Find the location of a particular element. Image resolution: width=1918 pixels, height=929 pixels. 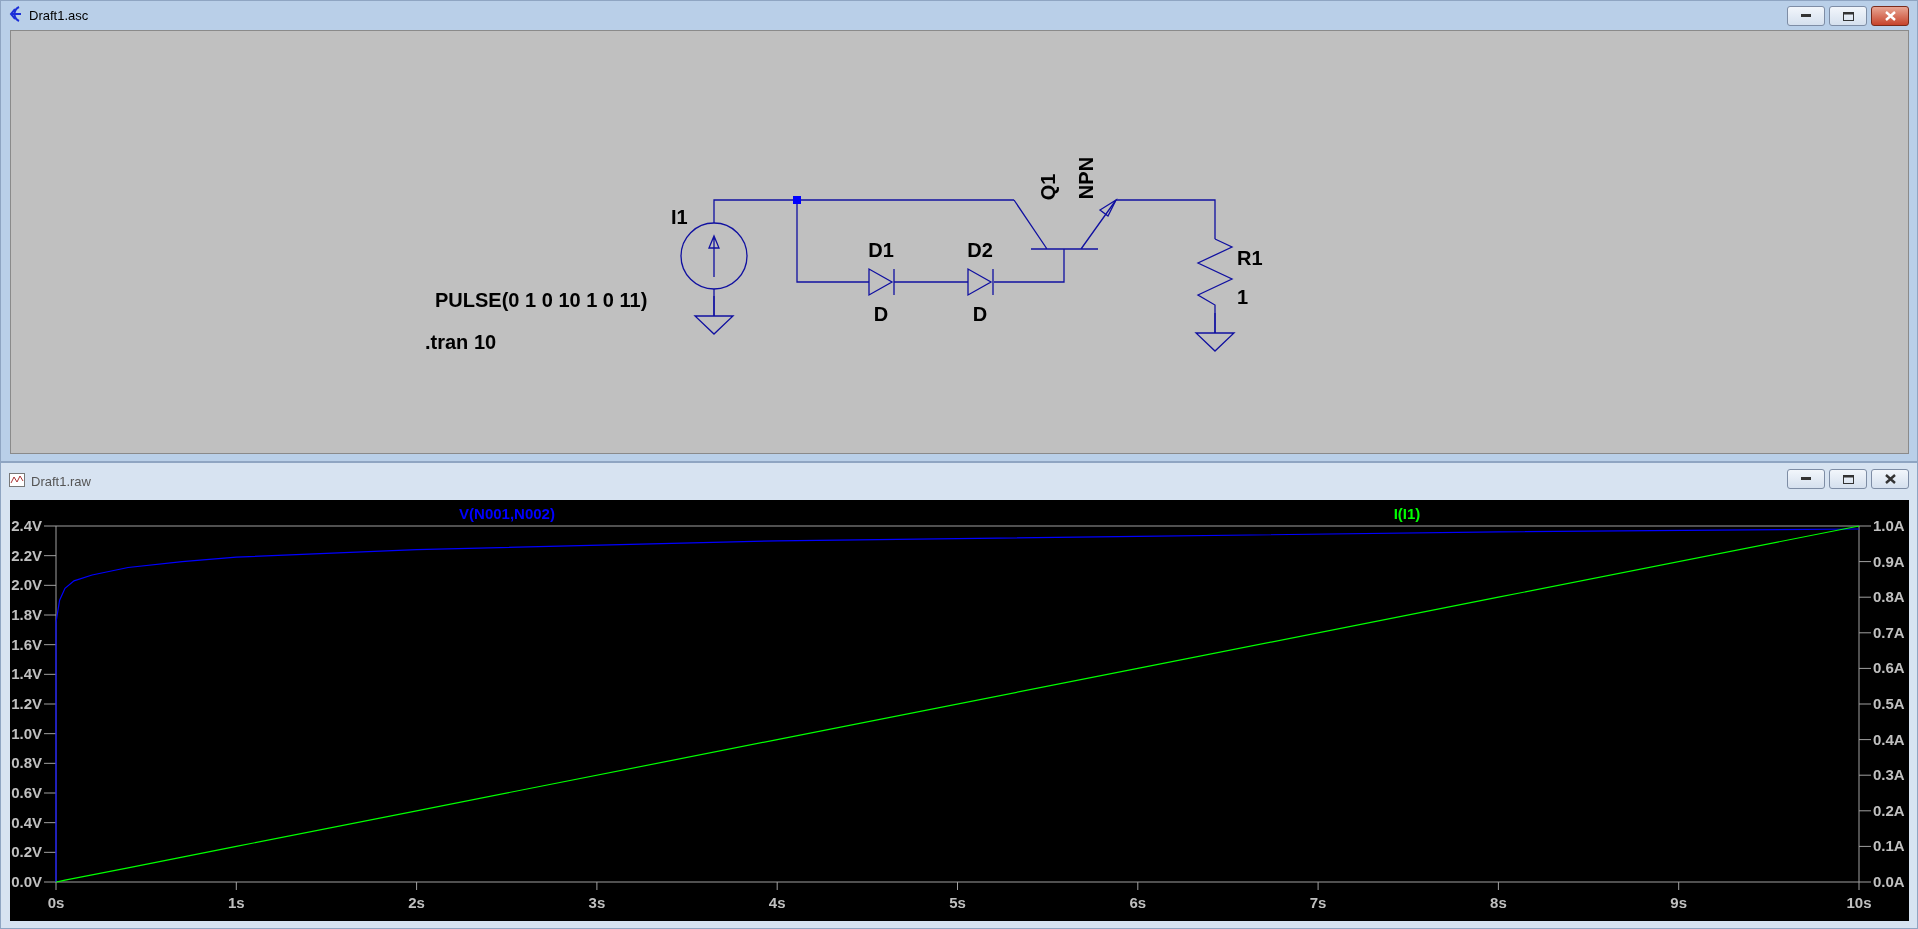

axis-tick-label: 1s is located at coordinates (236, 902).